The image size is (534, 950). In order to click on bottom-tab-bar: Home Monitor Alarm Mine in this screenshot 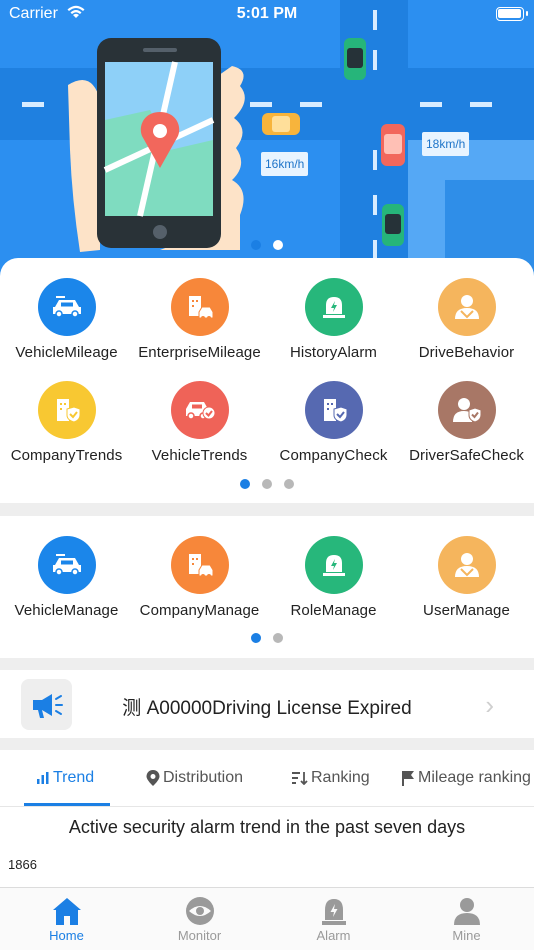, I will do `click(267, 918)`.